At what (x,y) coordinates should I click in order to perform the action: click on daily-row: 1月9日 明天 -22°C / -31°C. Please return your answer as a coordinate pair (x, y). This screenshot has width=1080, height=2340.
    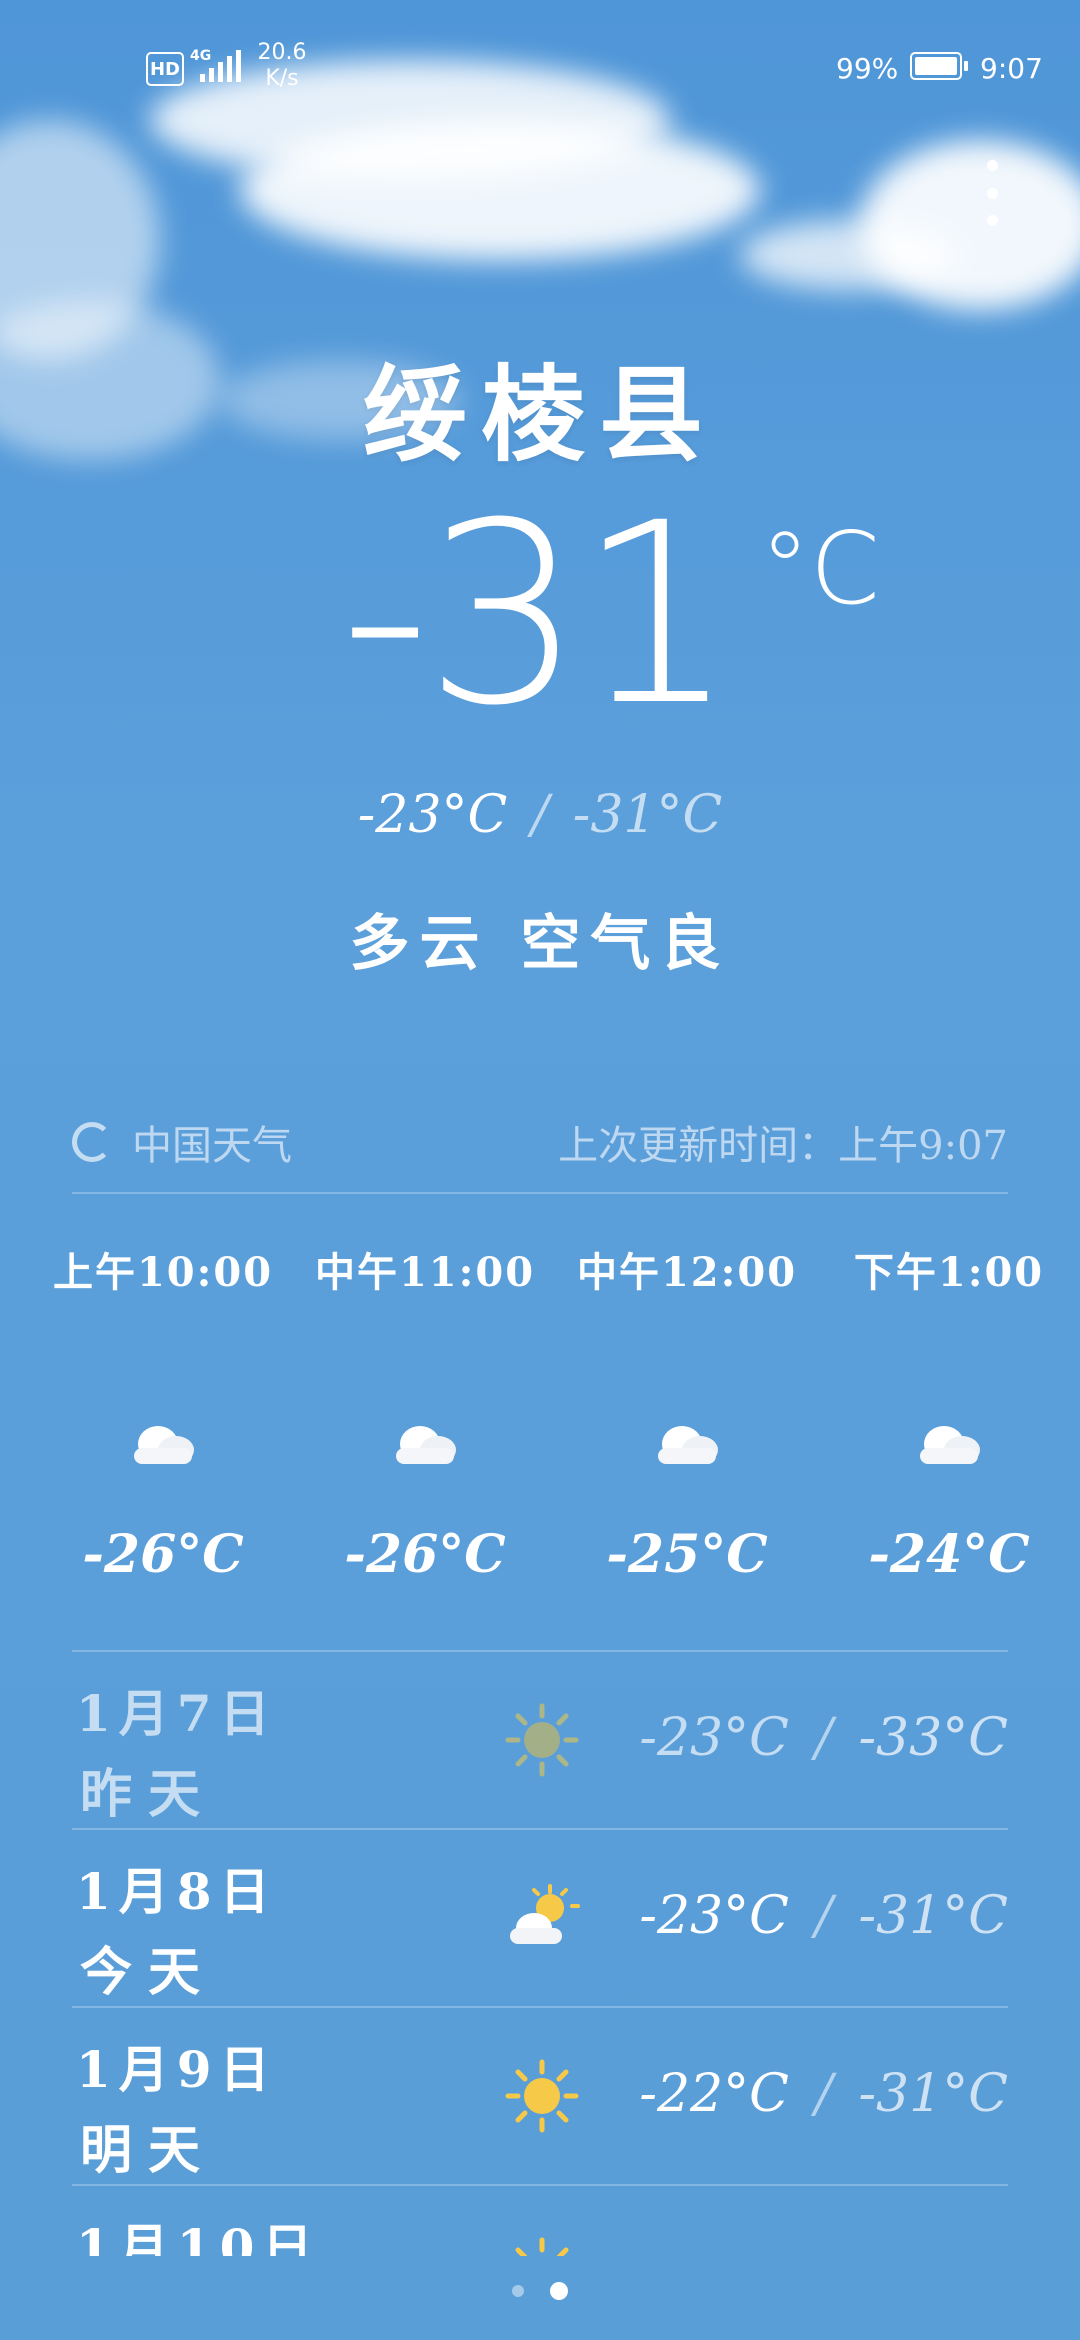
    Looking at the image, I should click on (540, 2095).